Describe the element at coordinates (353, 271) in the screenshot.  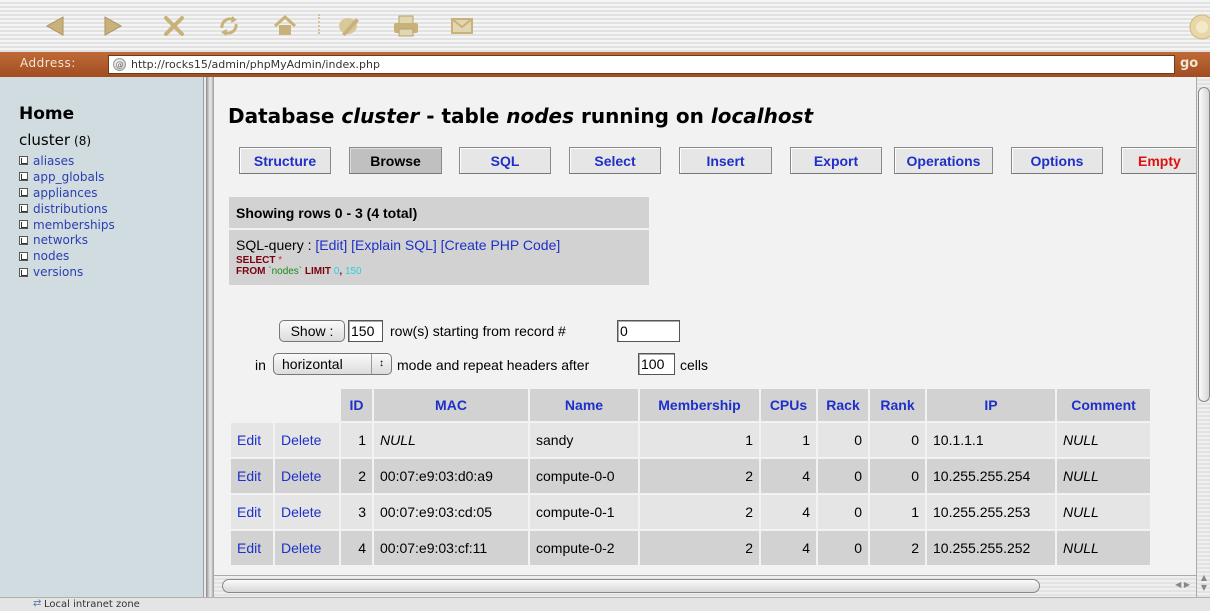
I see `sql-number: 150` at that location.